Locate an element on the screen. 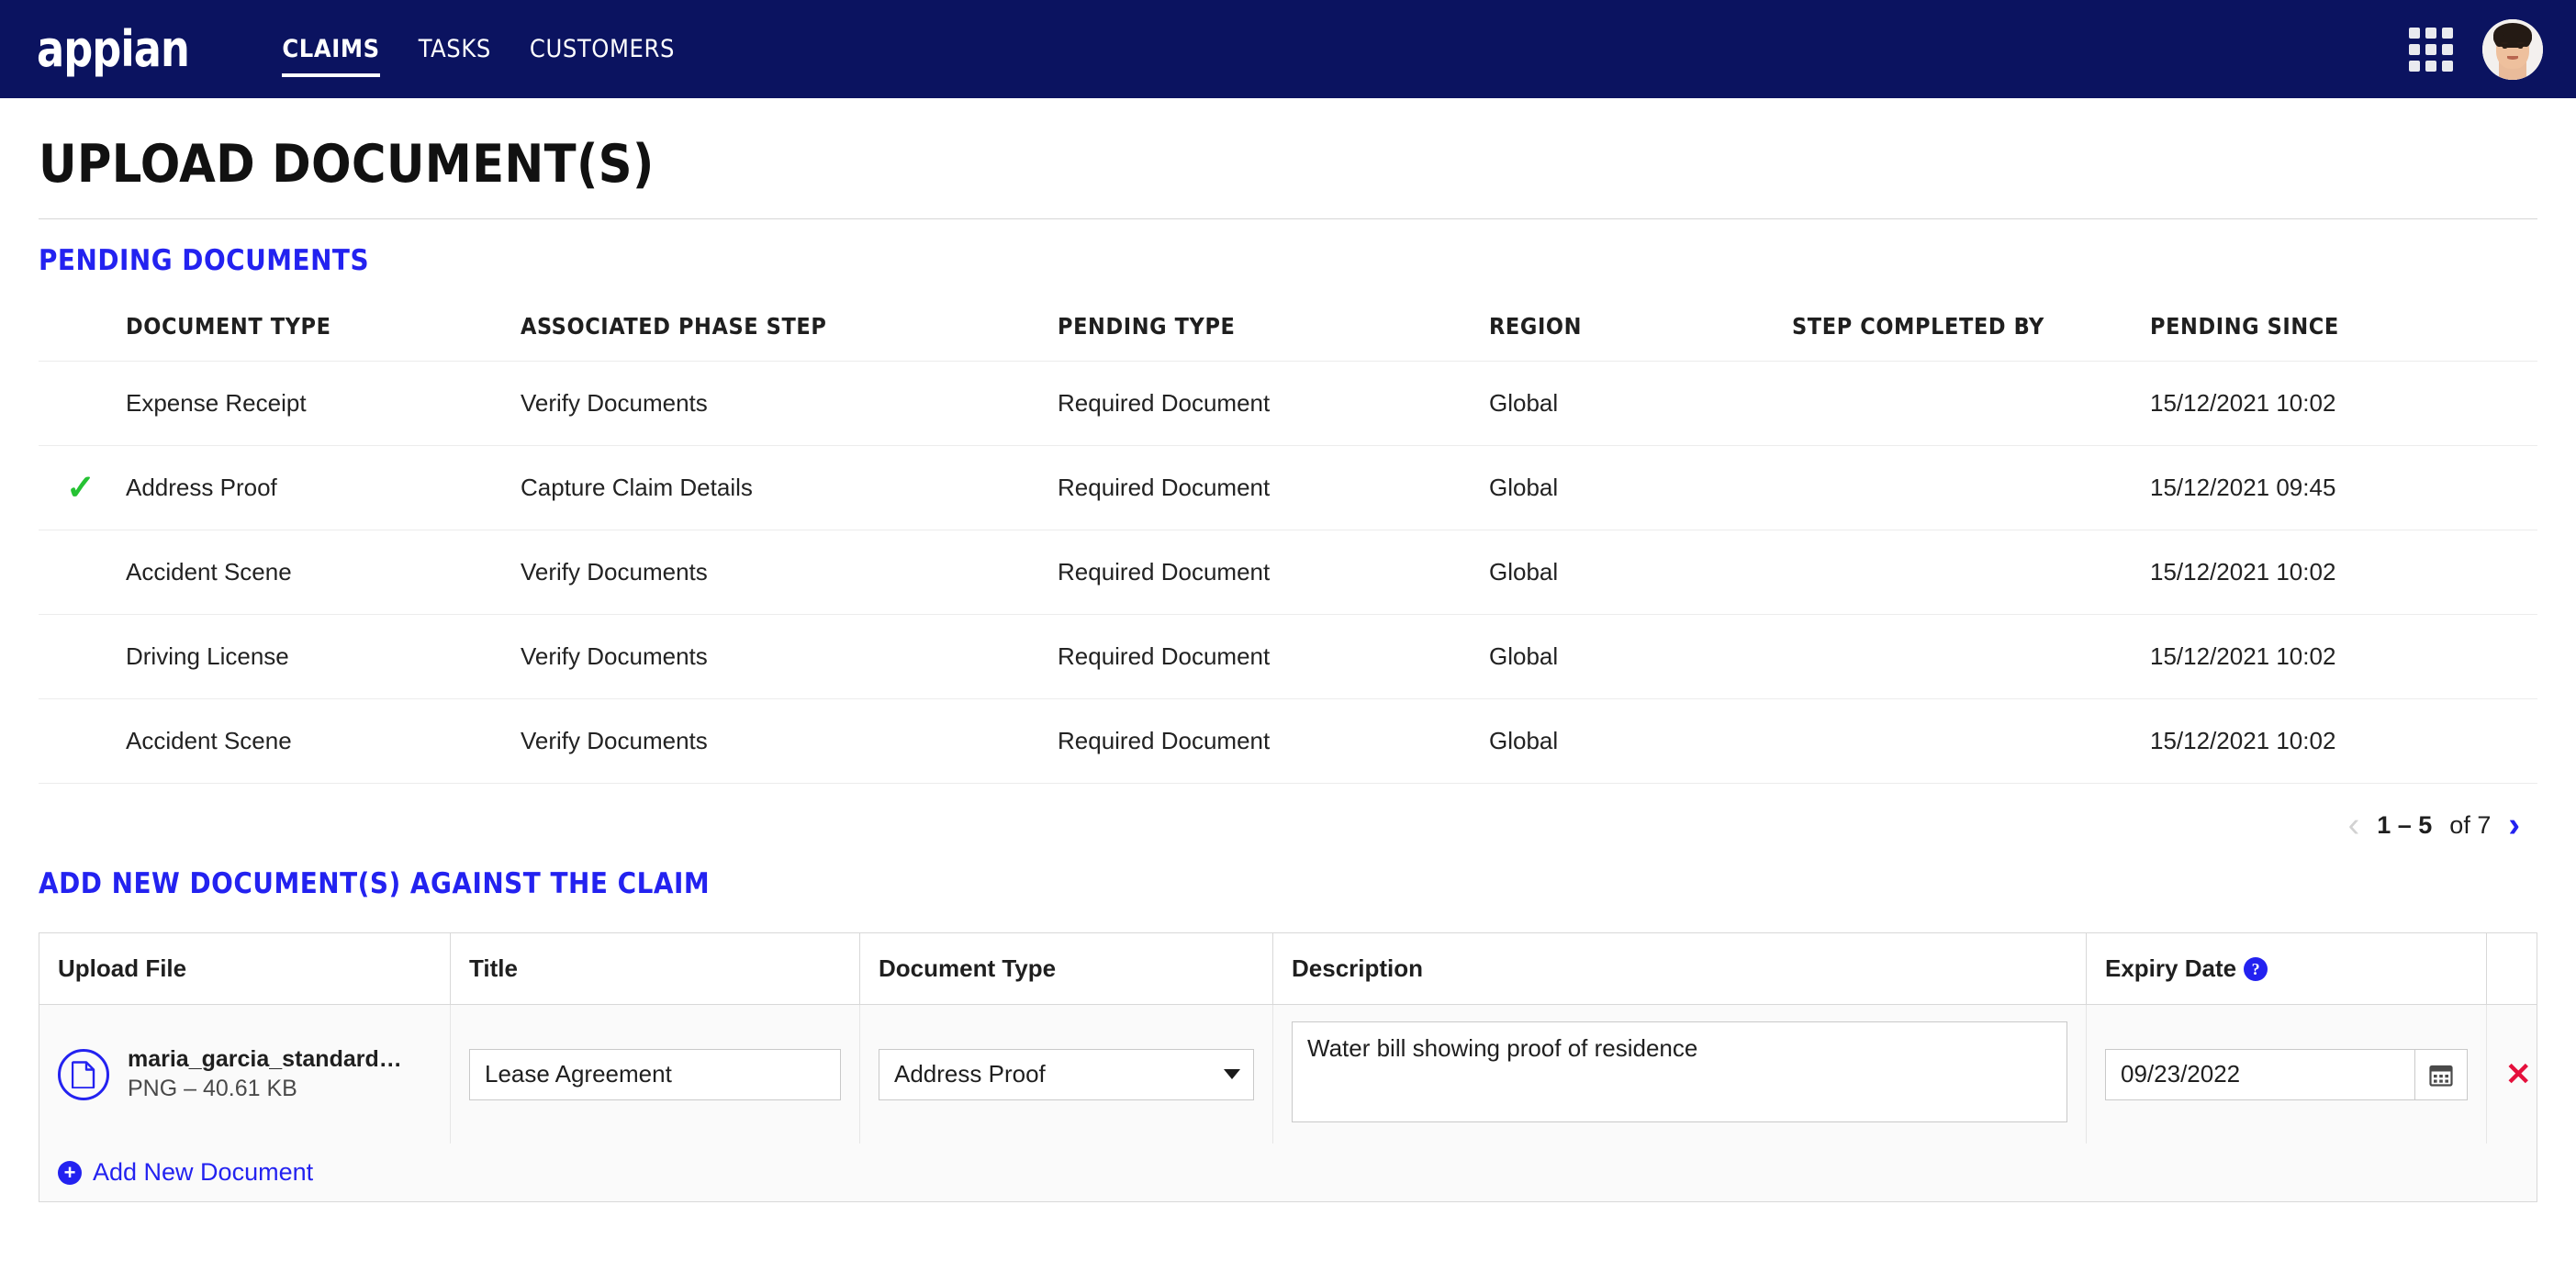  cell-pending-since: 15/12/2021 09:45 is located at coordinates (2343, 488).